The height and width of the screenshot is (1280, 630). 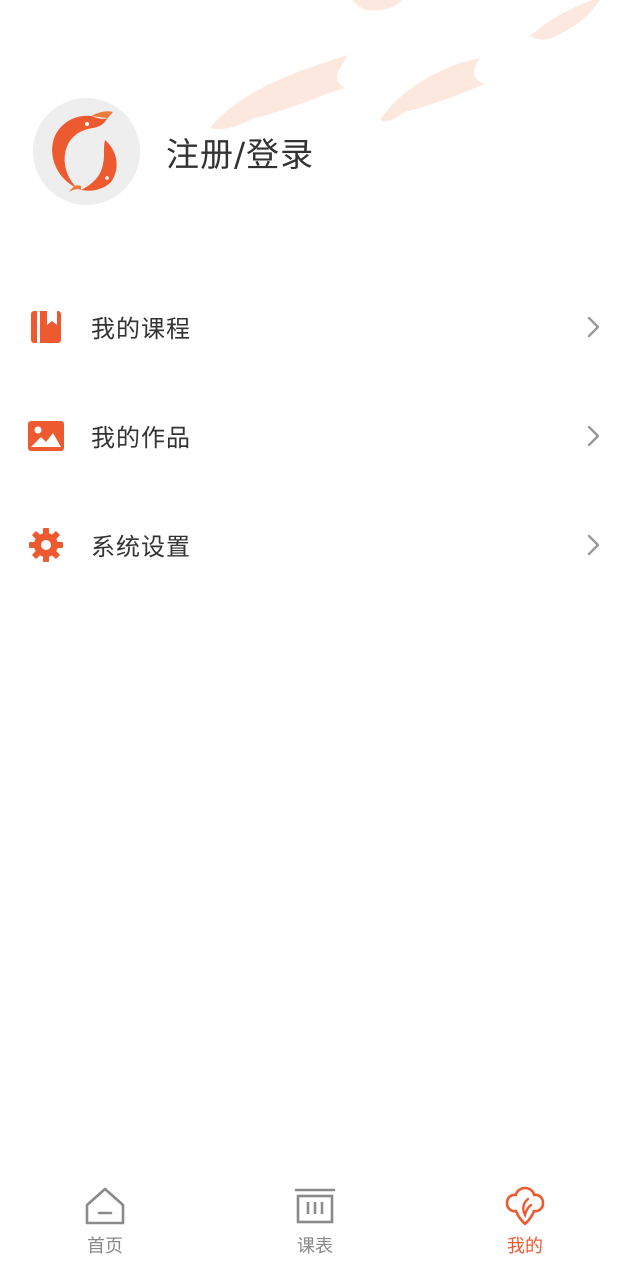 I want to click on koi-logo-icon, so click(x=84, y=151).